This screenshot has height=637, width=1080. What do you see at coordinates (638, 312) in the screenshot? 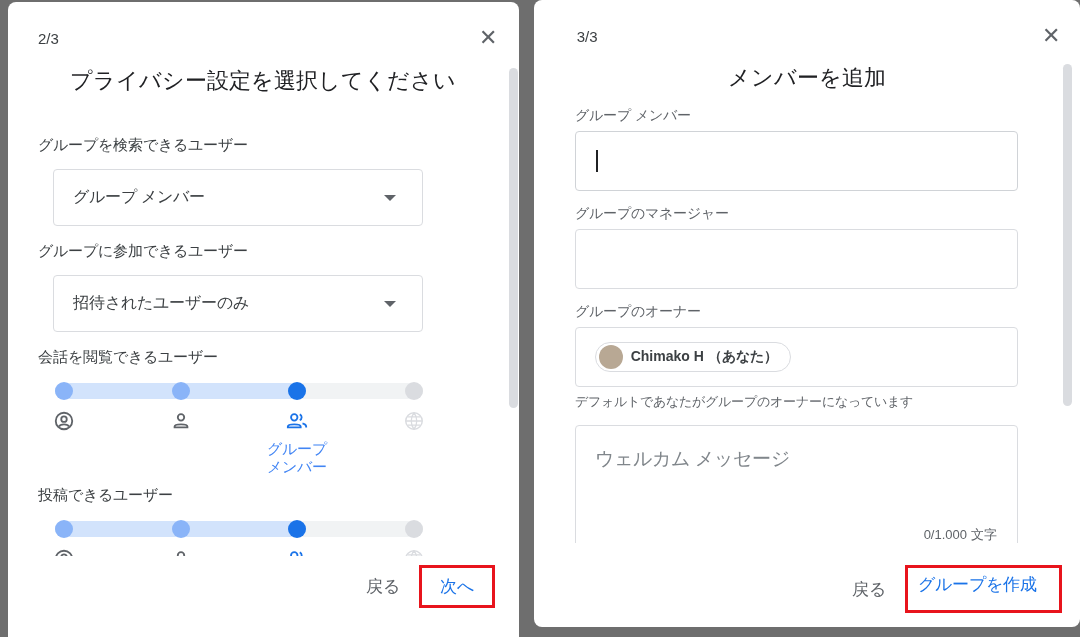
I see `field-label: グループのオーナー` at bounding box center [638, 312].